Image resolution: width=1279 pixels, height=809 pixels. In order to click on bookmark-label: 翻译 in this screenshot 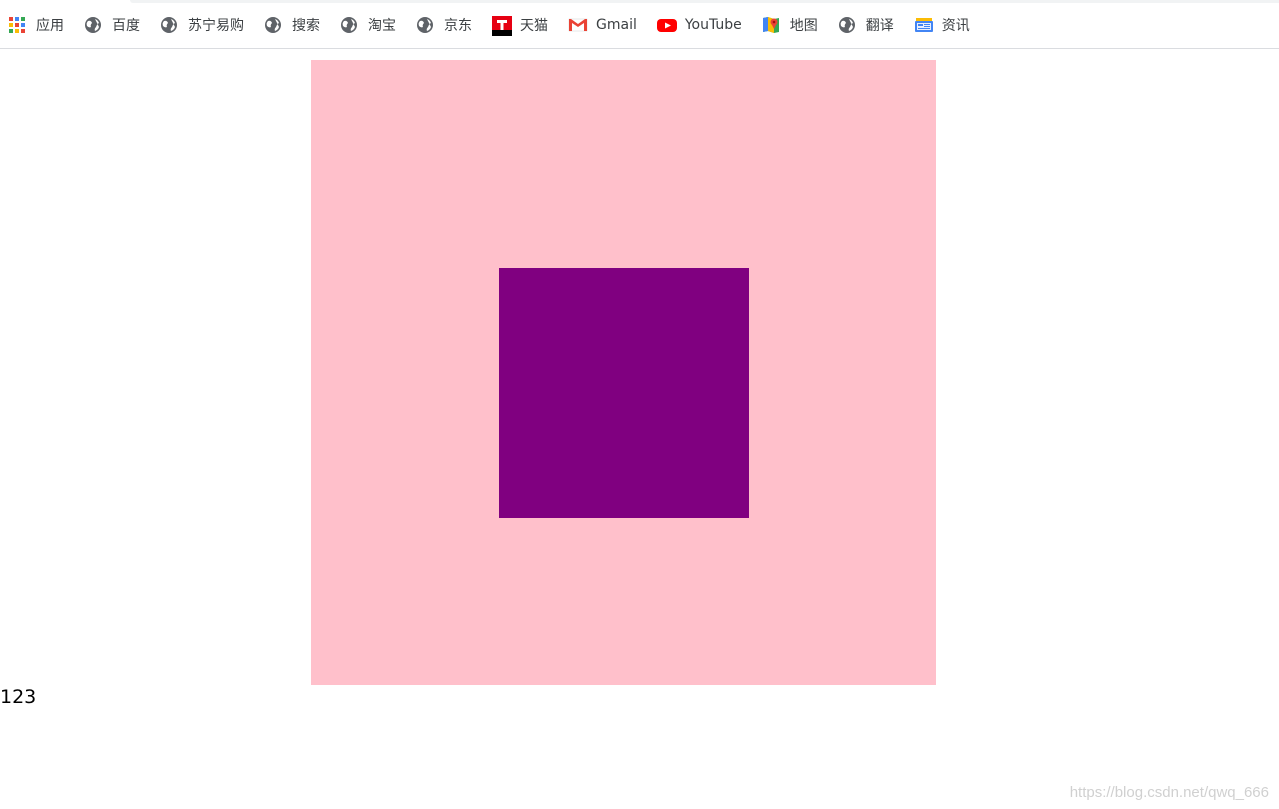, I will do `click(879, 26)`.